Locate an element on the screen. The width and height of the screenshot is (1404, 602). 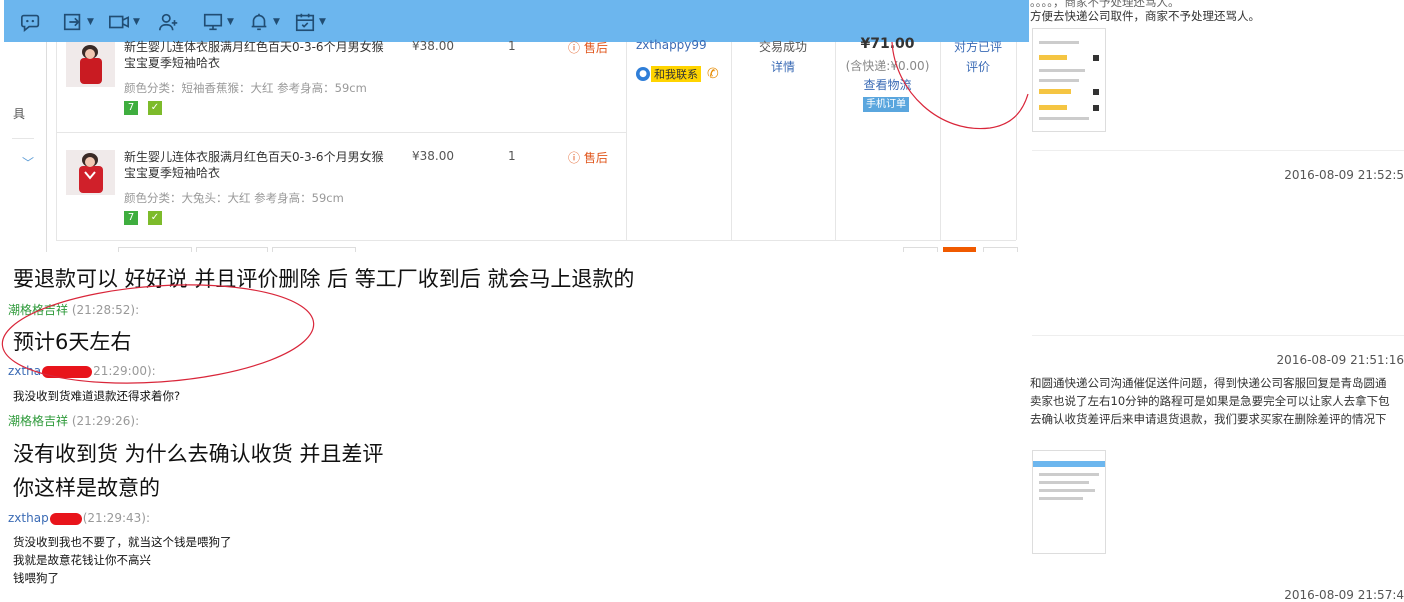
chat-message-text: 货没收到我也不要了，就当这个钱是喂狗了 is located at coordinates (122, 542).